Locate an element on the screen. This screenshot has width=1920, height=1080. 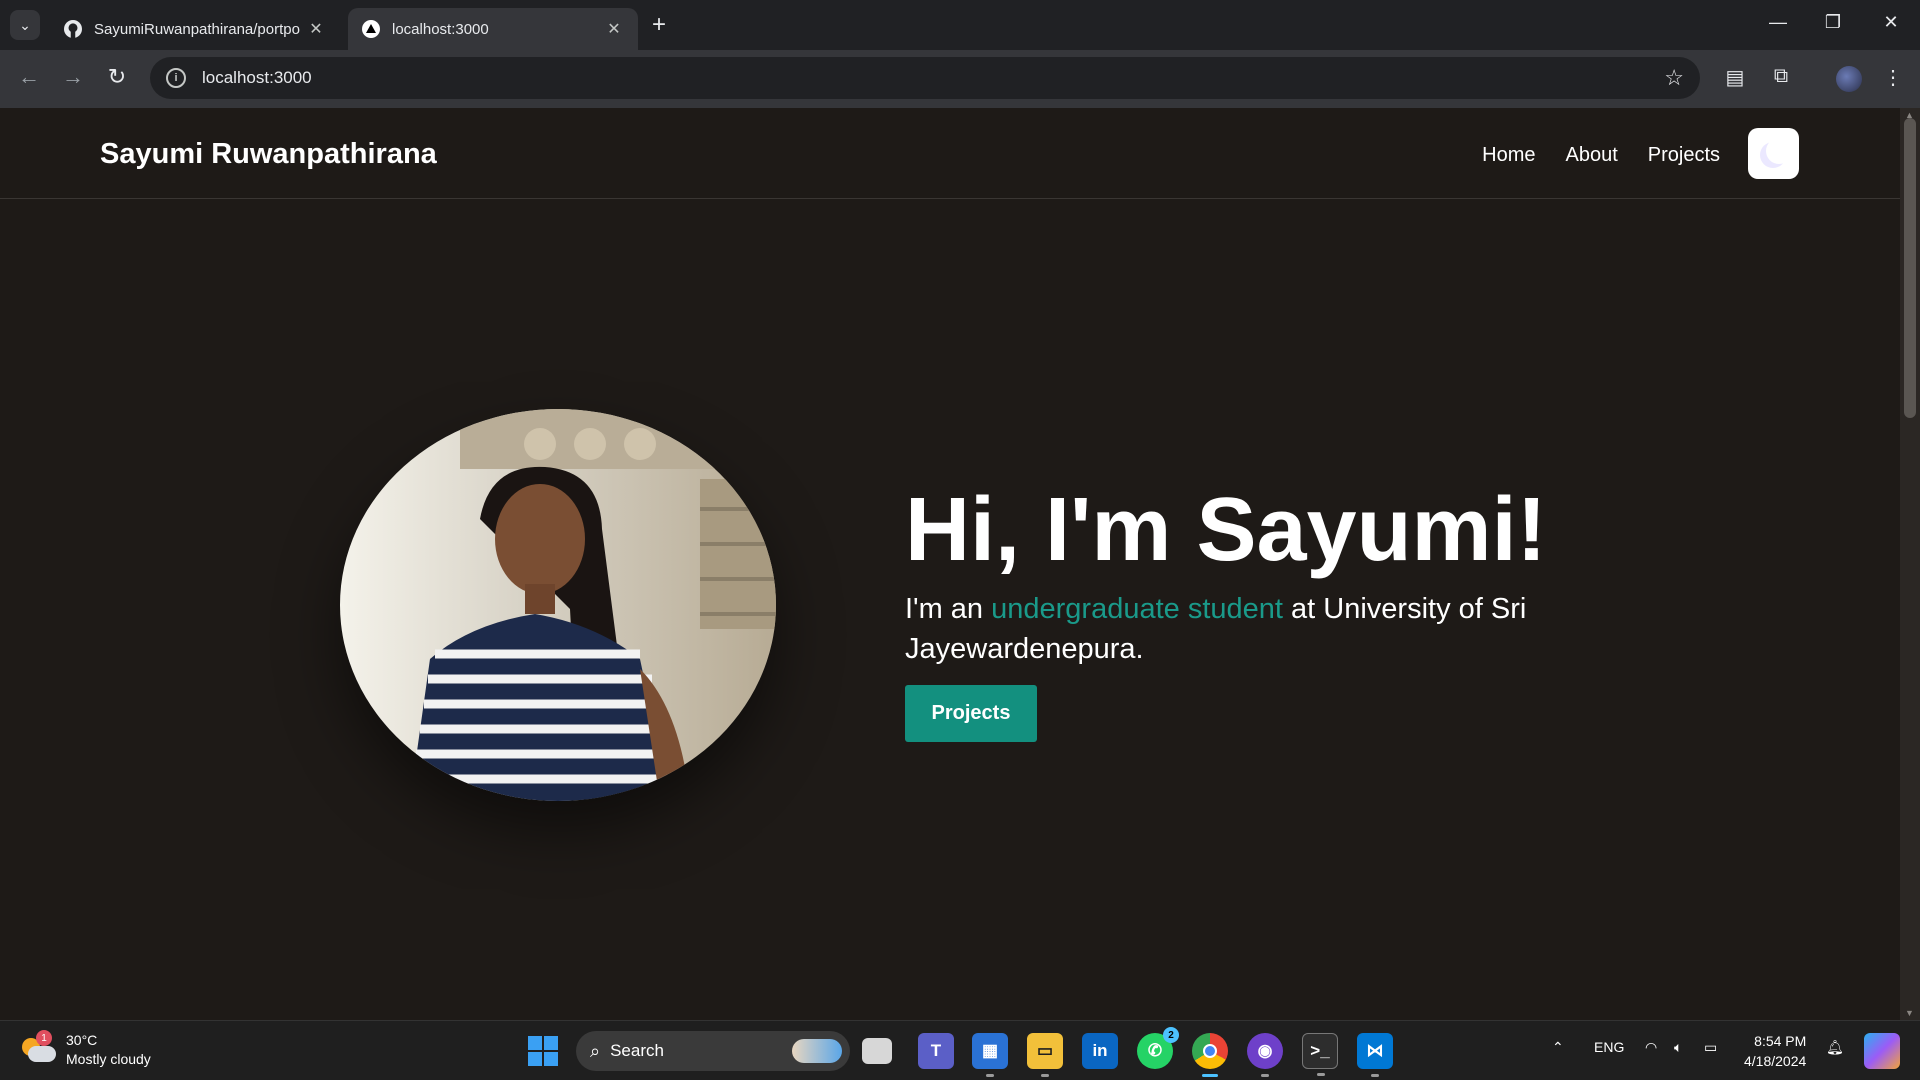
taskbar-search: ⌕ Search is located at coordinates (713, 1051).